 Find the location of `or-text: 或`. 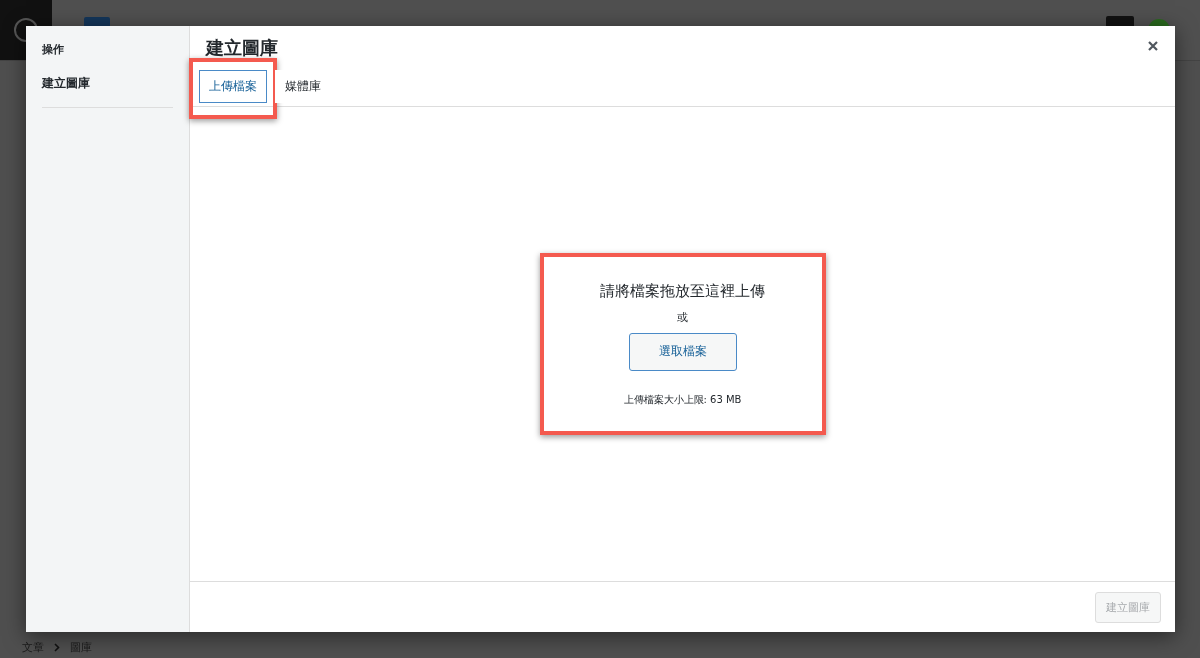

or-text: 或 is located at coordinates (682, 317).